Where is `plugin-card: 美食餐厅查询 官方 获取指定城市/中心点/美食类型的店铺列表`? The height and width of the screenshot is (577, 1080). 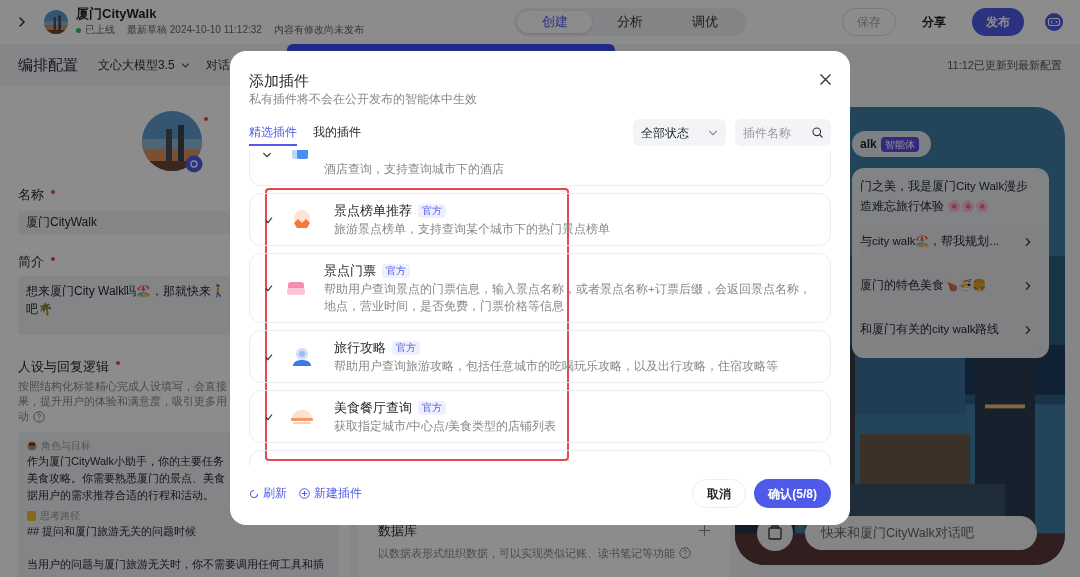
plugin-card: 美食餐厅查询 官方 获取指定城市/中心点/美食类型的店铺列表 is located at coordinates (540, 416).